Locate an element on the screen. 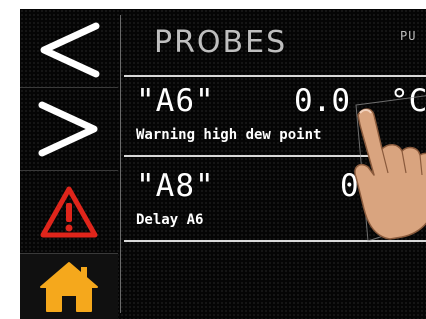 This screenshot has height=319, width=426. alarm-button is located at coordinates (69, 211).